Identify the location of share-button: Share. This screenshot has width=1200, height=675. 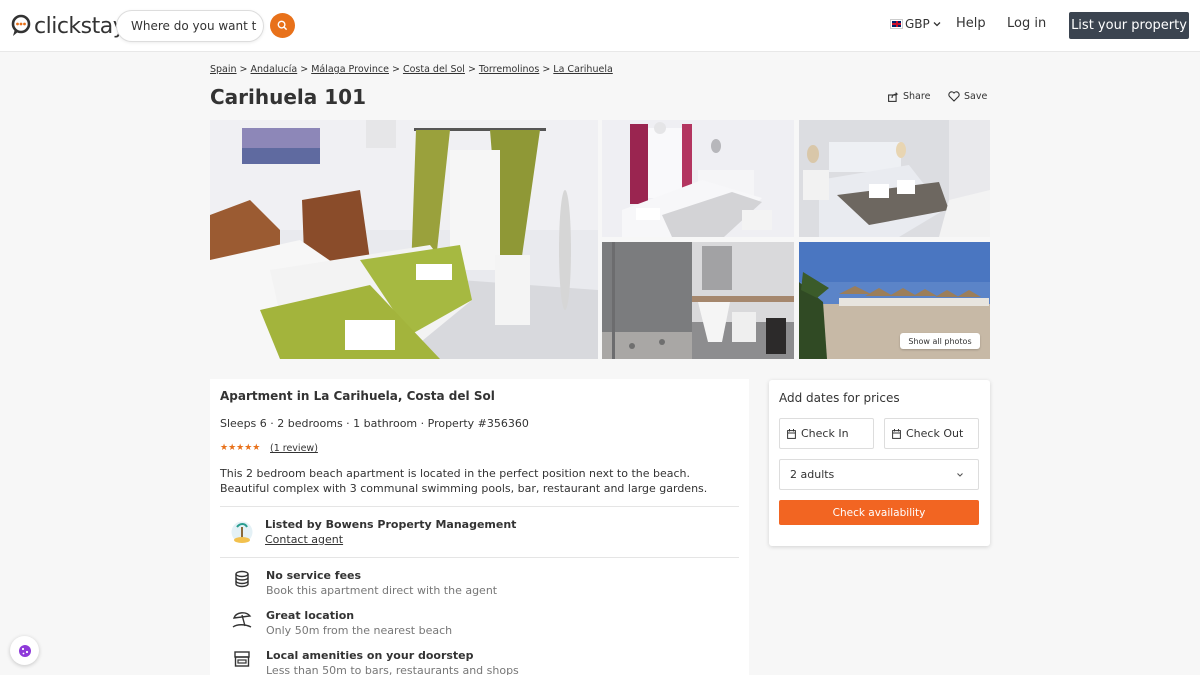
(909, 96).